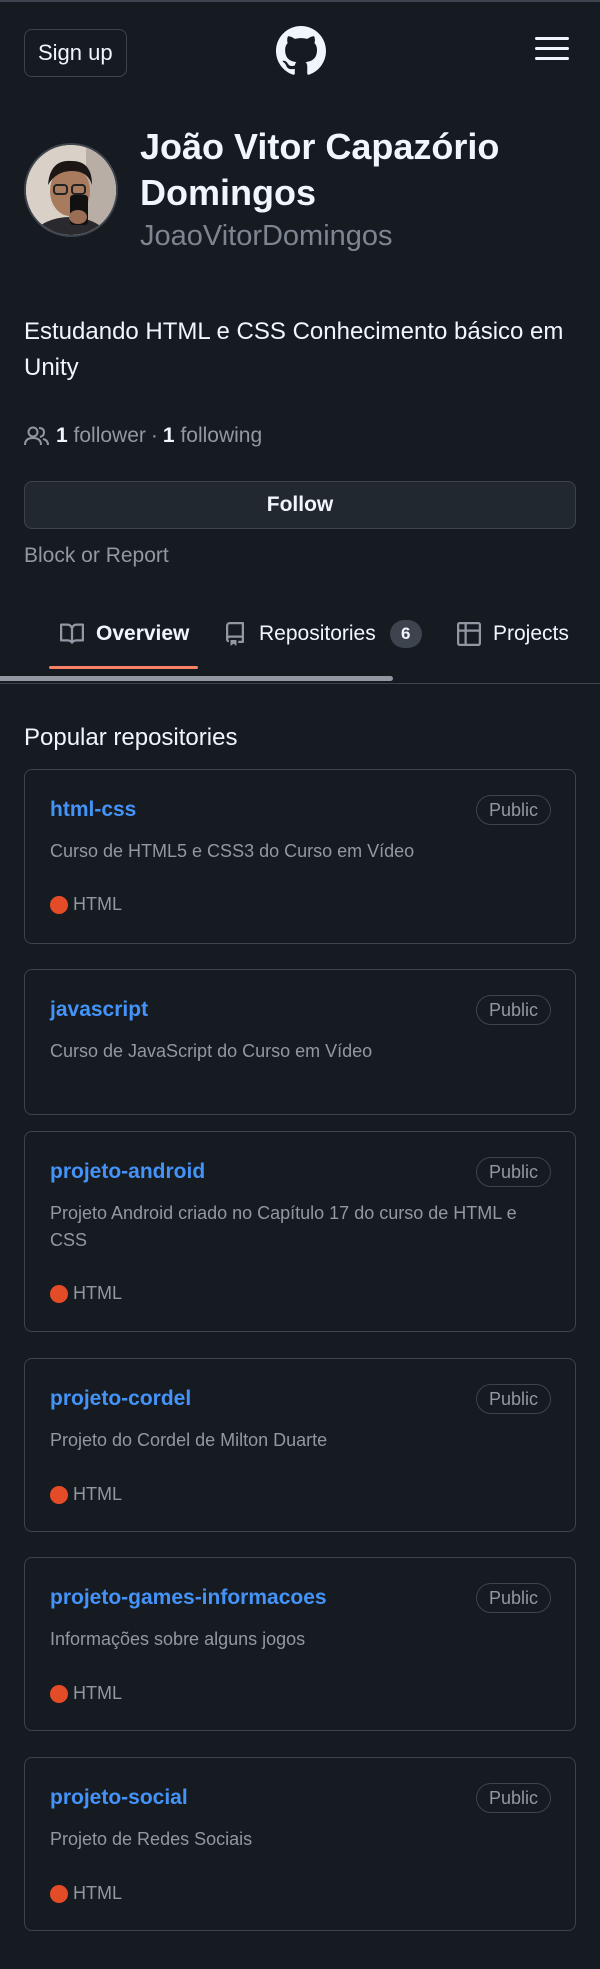  Describe the element at coordinates (232, 851) in the screenshot. I see `repo-description: Curso de HTML5 e CSS3 do Curso em Vídeo` at that location.